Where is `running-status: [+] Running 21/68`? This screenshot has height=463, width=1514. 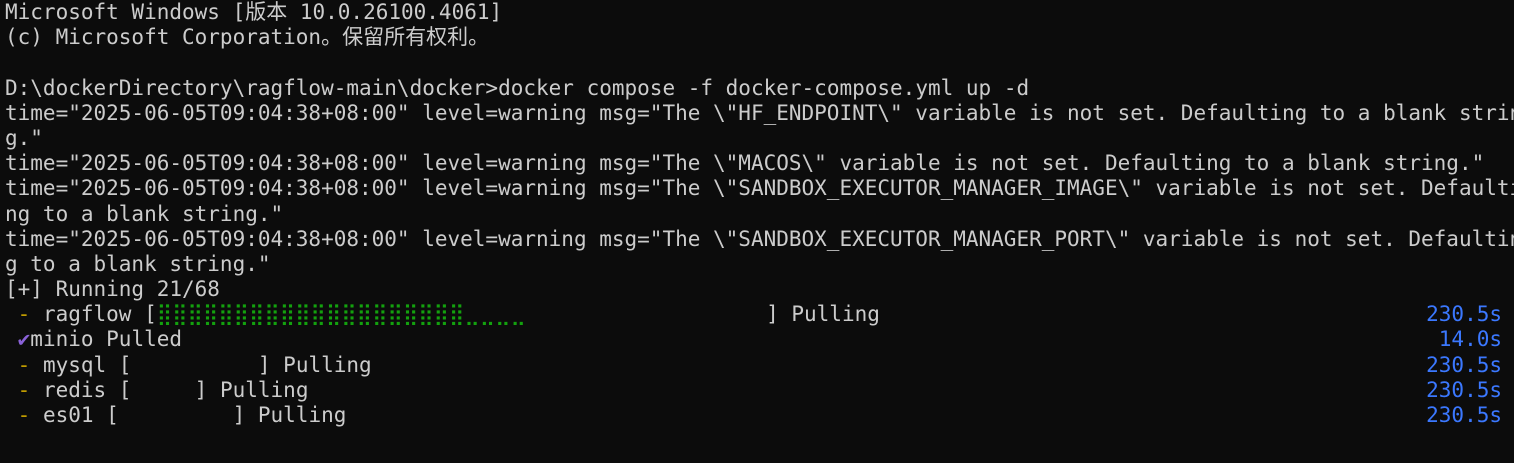
running-status: [+] Running 21/68 is located at coordinates (112, 289).